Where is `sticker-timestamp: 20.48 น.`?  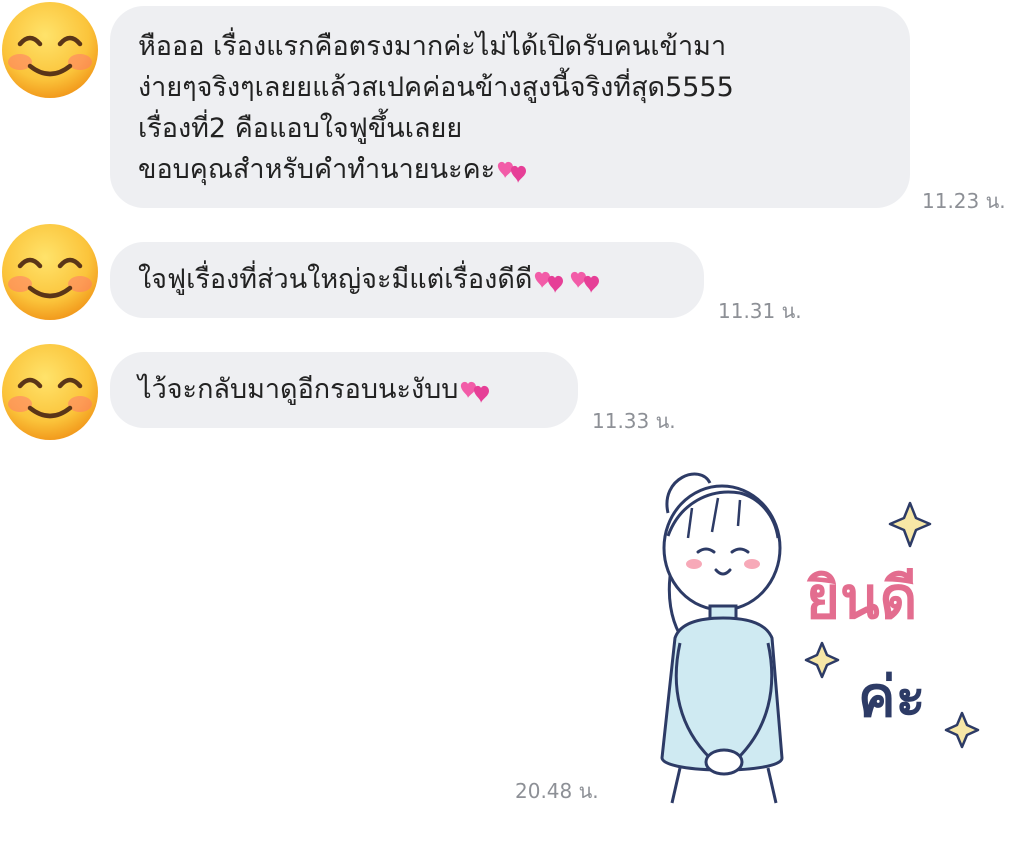 sticker-timestamp: 20.48 น. is located at coordinates (557, 791).